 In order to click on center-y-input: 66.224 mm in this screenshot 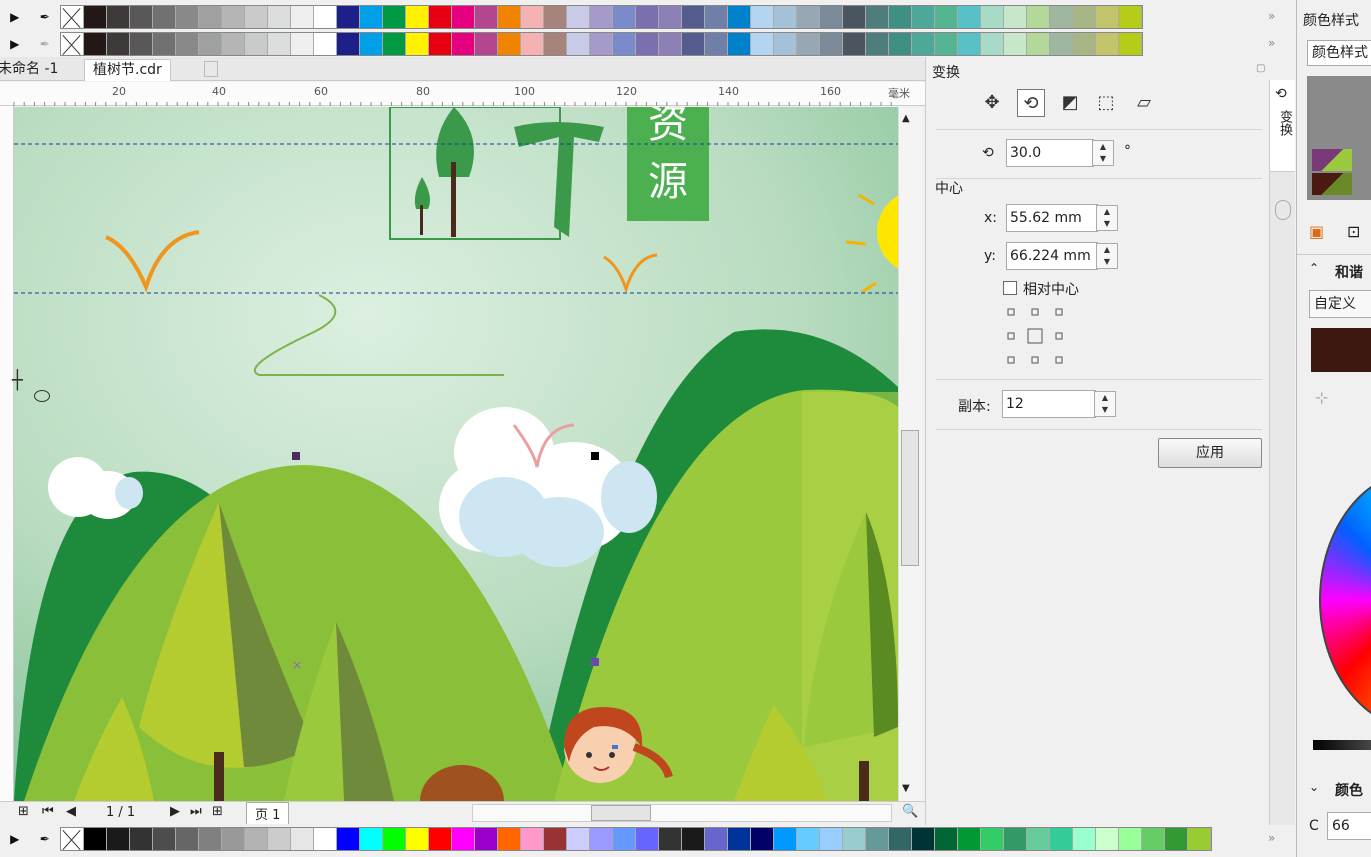, I will do `click(1052, 256)`.